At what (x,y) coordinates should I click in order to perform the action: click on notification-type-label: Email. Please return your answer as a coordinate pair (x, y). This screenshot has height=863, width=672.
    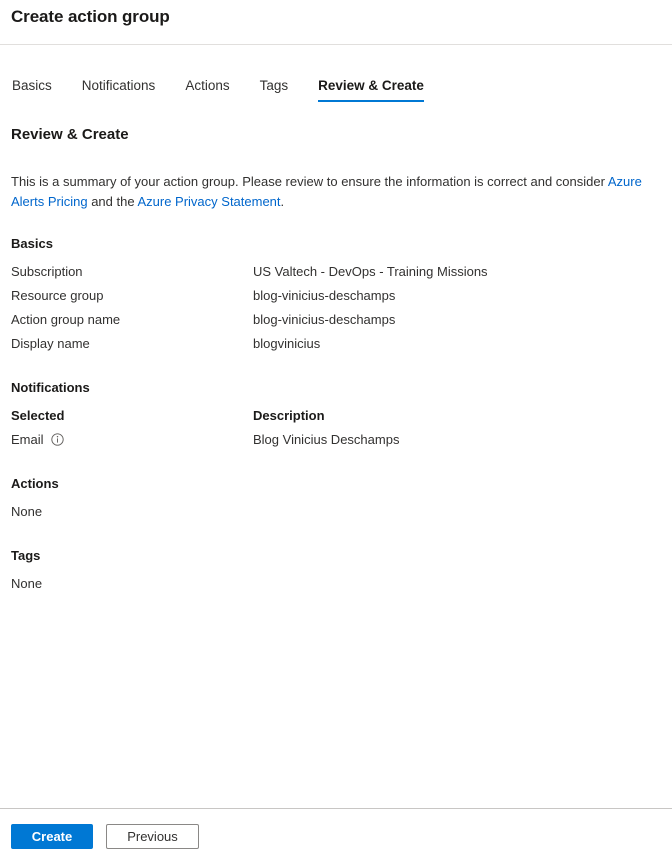
    Looking at the image, I should click on (27, 439).